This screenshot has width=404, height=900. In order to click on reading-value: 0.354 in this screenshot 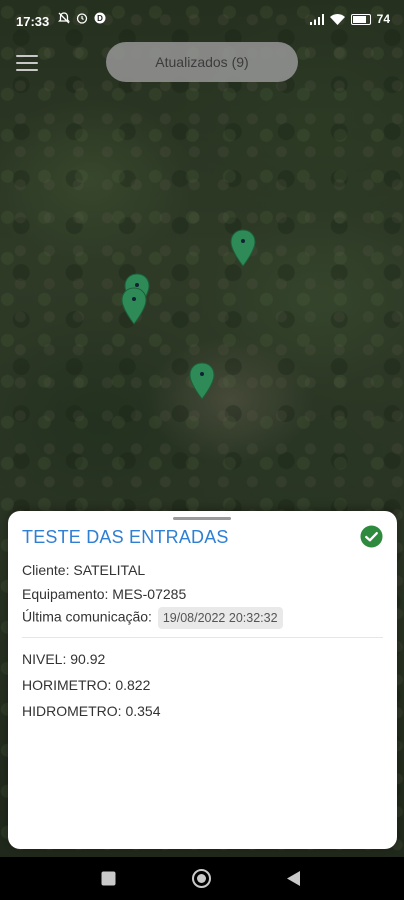, I will do `click(143, 711)`.